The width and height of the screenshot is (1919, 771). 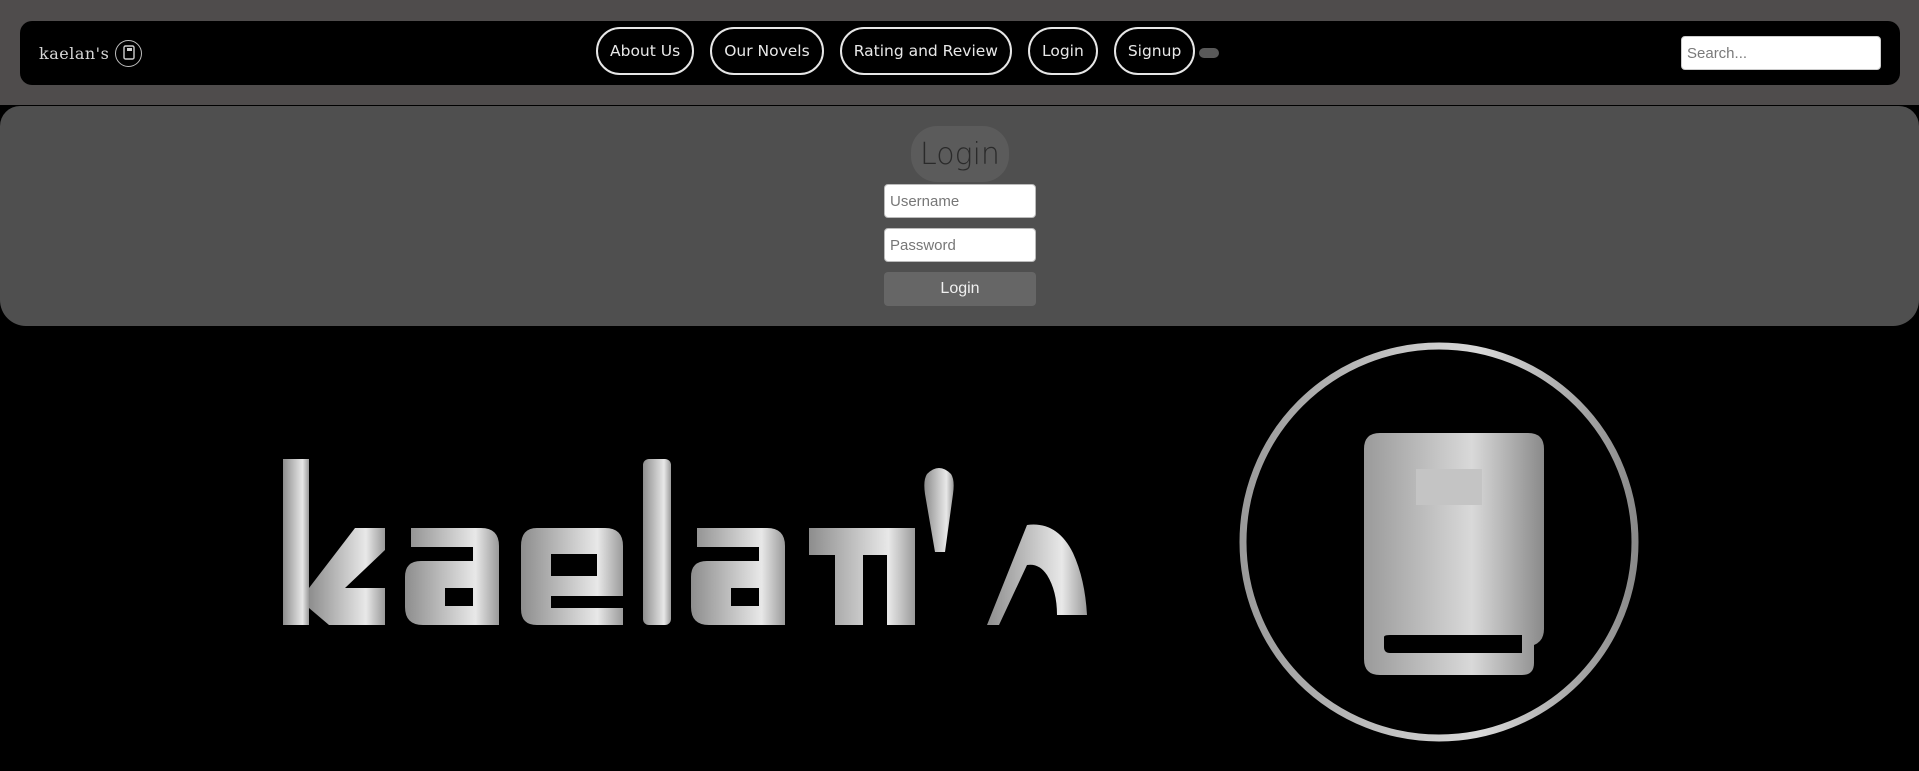 What do you see at coordinates (960, 289) in the screenshot?
I see `login-button: Login` at bounding box center [960, 289].